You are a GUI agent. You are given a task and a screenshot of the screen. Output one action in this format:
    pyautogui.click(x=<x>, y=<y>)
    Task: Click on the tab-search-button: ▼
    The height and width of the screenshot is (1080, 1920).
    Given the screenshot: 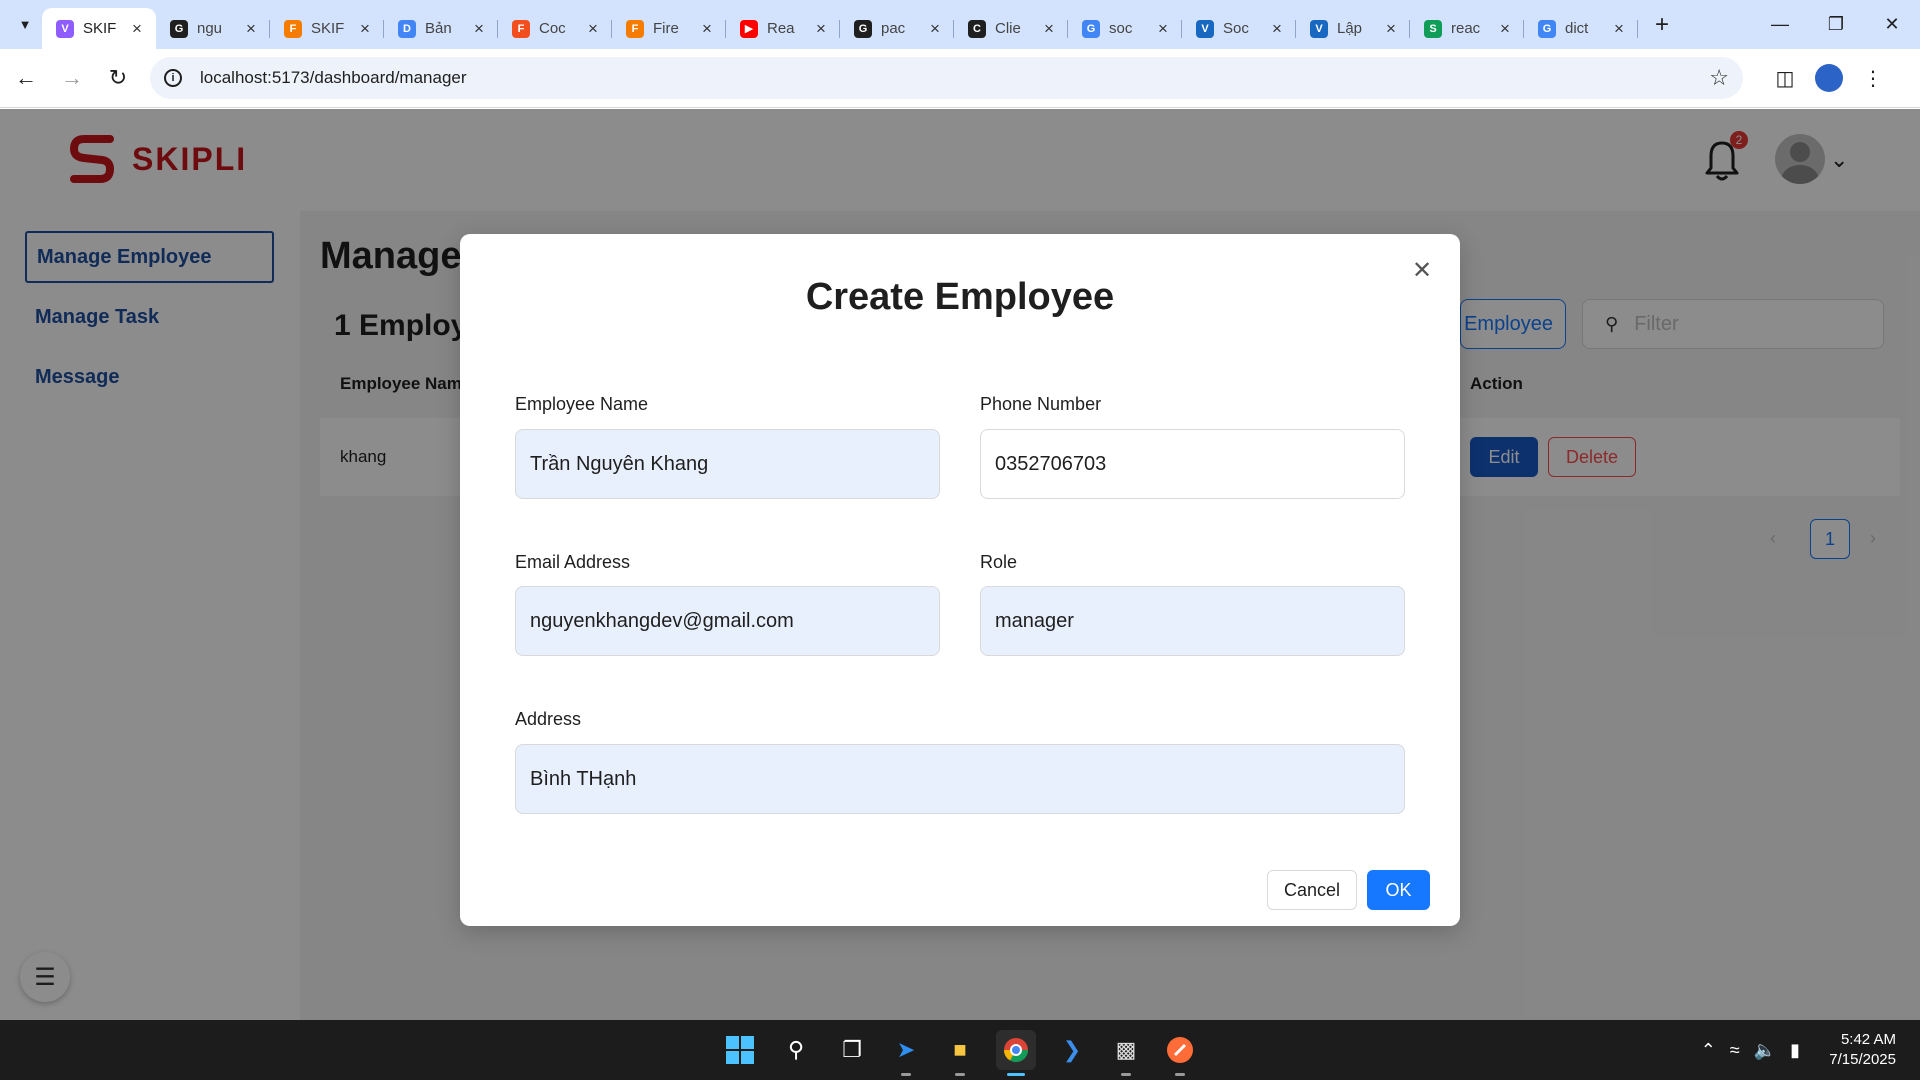 What is the action you would take?
    pyautogui.click(x=25, y=25)
    